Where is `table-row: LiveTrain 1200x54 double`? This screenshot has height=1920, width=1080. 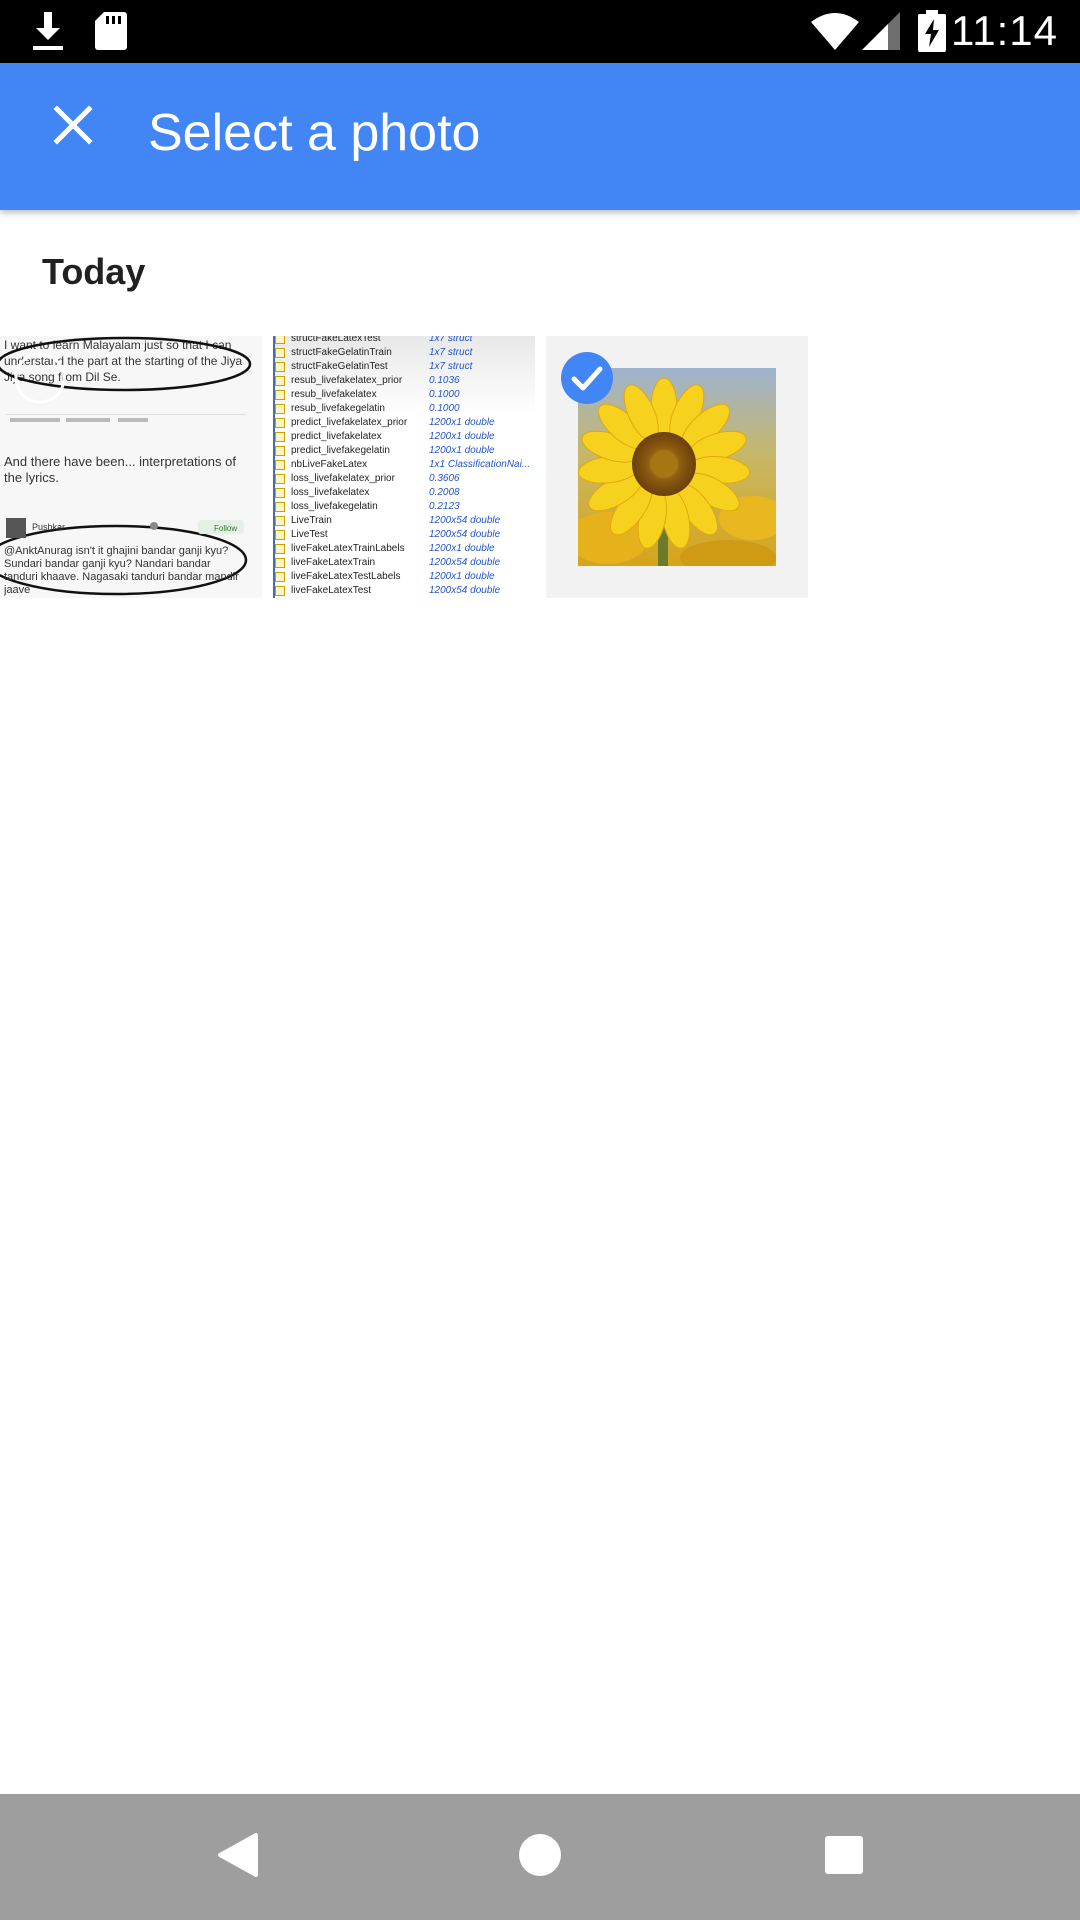 table-row: LiveTrain 1200x54 double is located at coordinates (404, 521).